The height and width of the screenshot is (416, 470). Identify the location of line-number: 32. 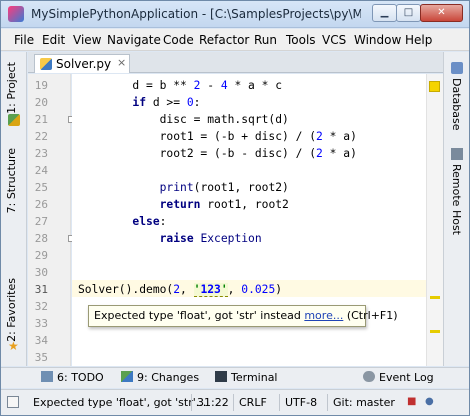
(41, 306).